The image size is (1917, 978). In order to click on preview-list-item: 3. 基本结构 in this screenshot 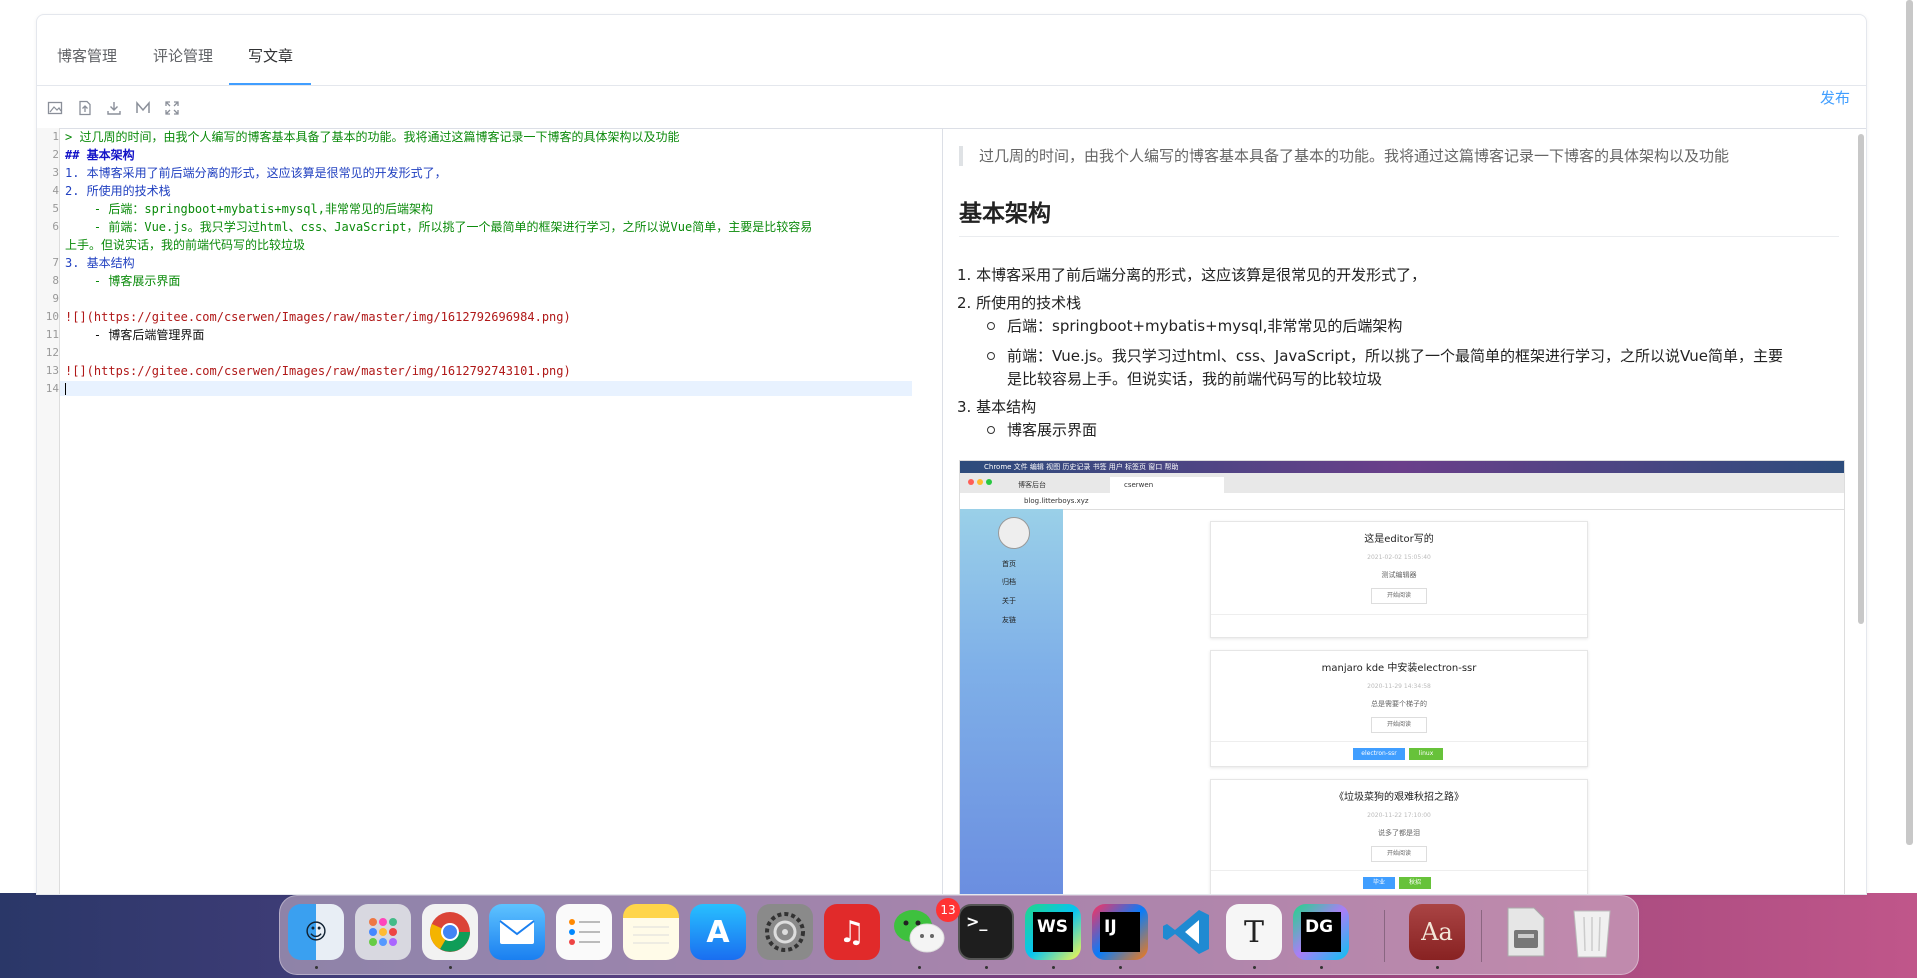, I will do `click(997, 407)`.